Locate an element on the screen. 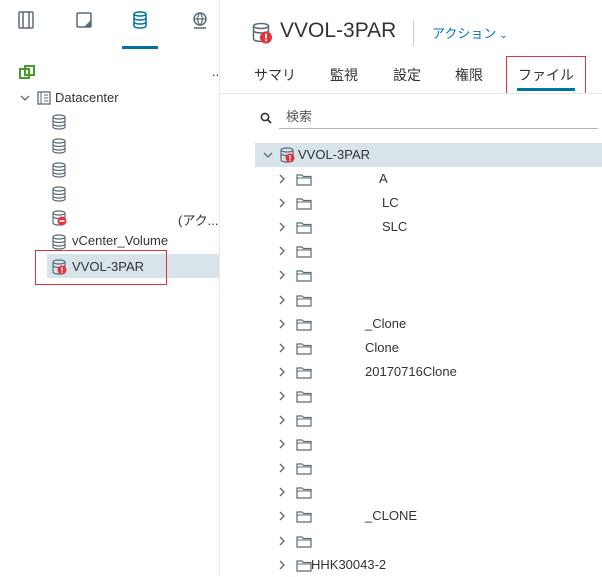  tab-monitor: 監視 is located at coordinates (344, 75).